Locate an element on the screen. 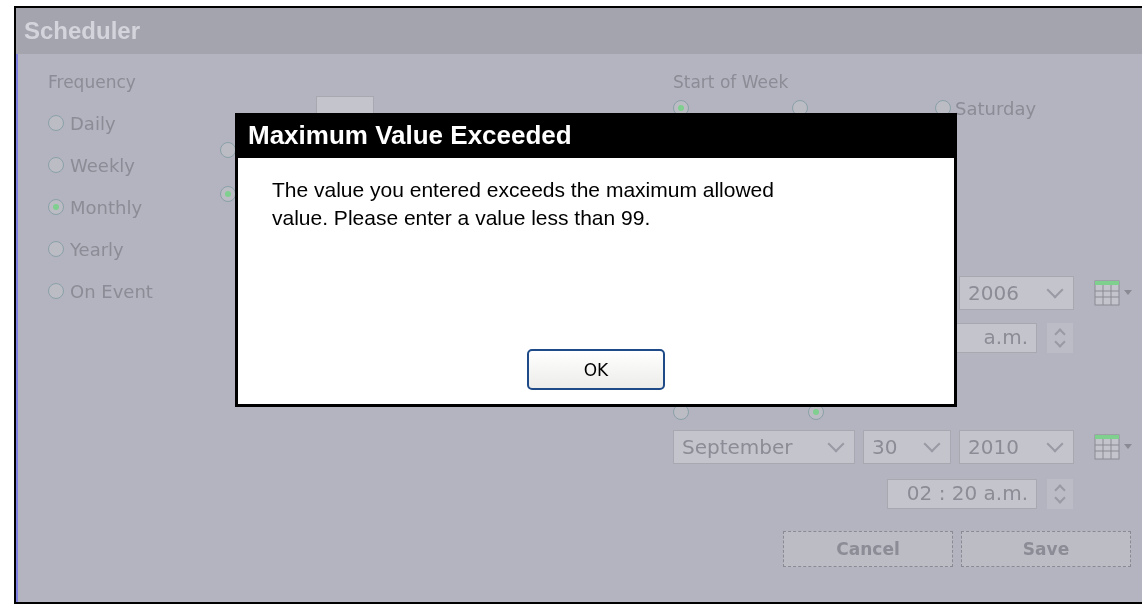 The width and height of the screenshot is (1142, 605). dialog-message: The value you entered exceeds the maximum allowed value. Please enter a value less than 99. is located at coordinates (523, 204).